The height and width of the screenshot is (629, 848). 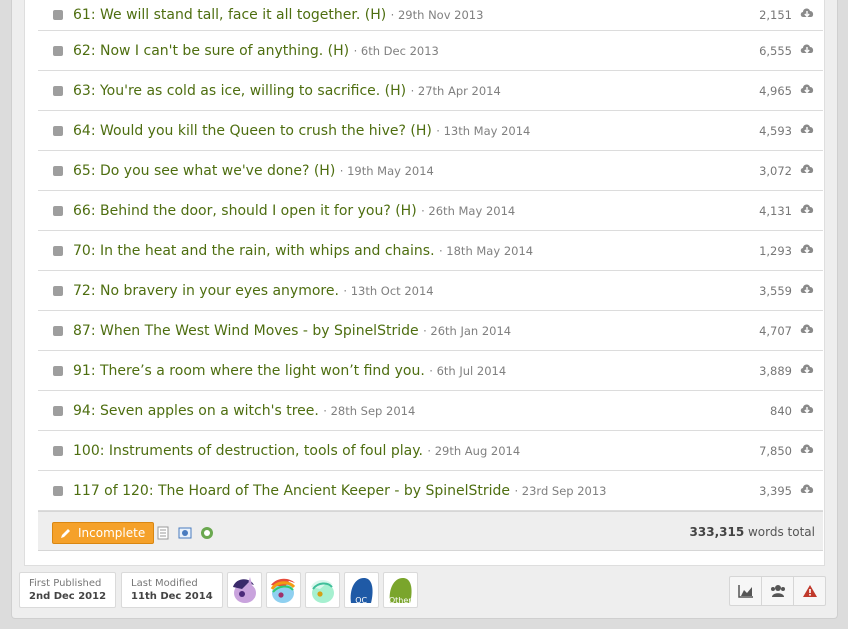 I want to click on character-tag-rainbow-dash, so click(x=283, y=590).